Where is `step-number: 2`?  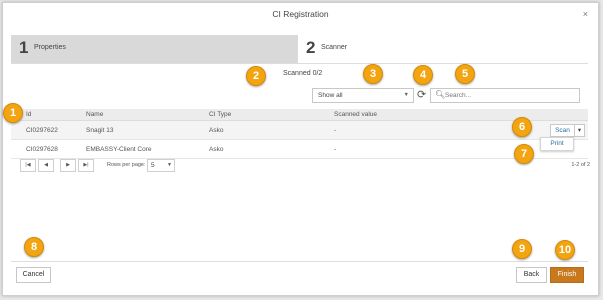 step-number: 2 is located at coordinates (311, 47).